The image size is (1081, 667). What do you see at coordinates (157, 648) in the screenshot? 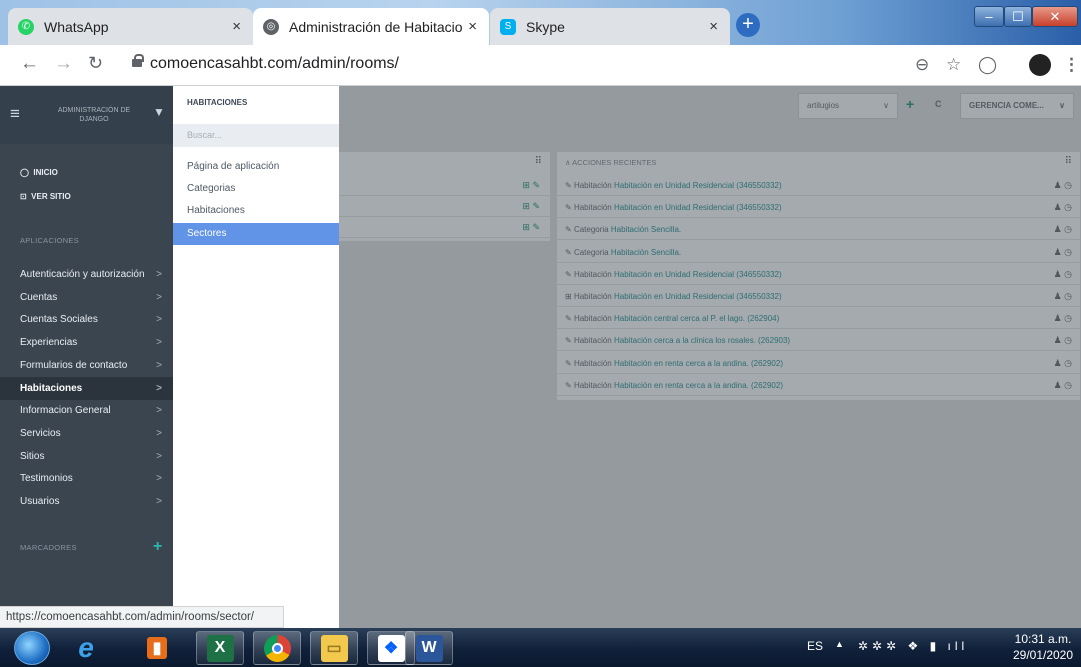
I see `outlook-icon: ▮` at bounding box center [157, 648].